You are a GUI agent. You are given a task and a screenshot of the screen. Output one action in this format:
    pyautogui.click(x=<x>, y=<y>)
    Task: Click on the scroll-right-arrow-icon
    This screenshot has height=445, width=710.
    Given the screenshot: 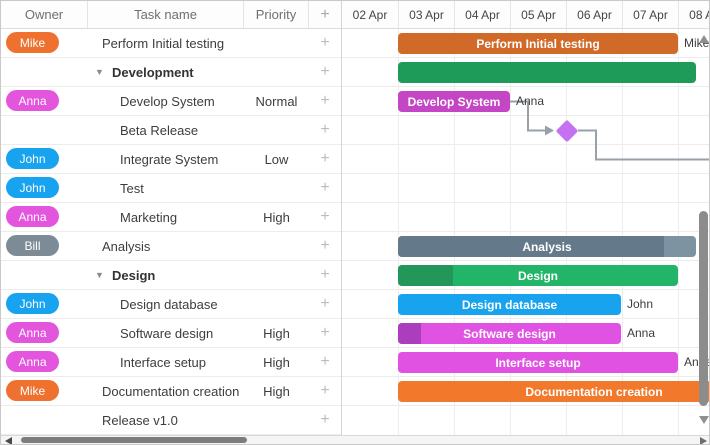 What is the action you would take?
    pyautogui.click(x=703, y=440)
    